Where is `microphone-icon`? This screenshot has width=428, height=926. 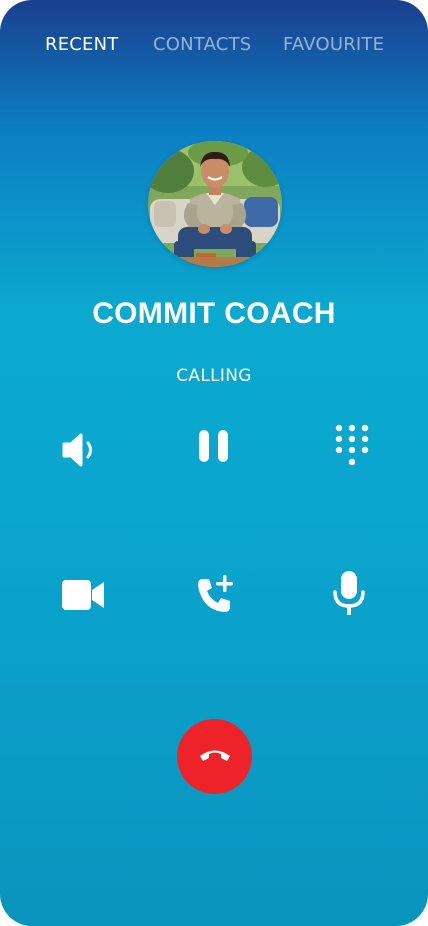
microphone-icon is located at coordinates (349, 593).